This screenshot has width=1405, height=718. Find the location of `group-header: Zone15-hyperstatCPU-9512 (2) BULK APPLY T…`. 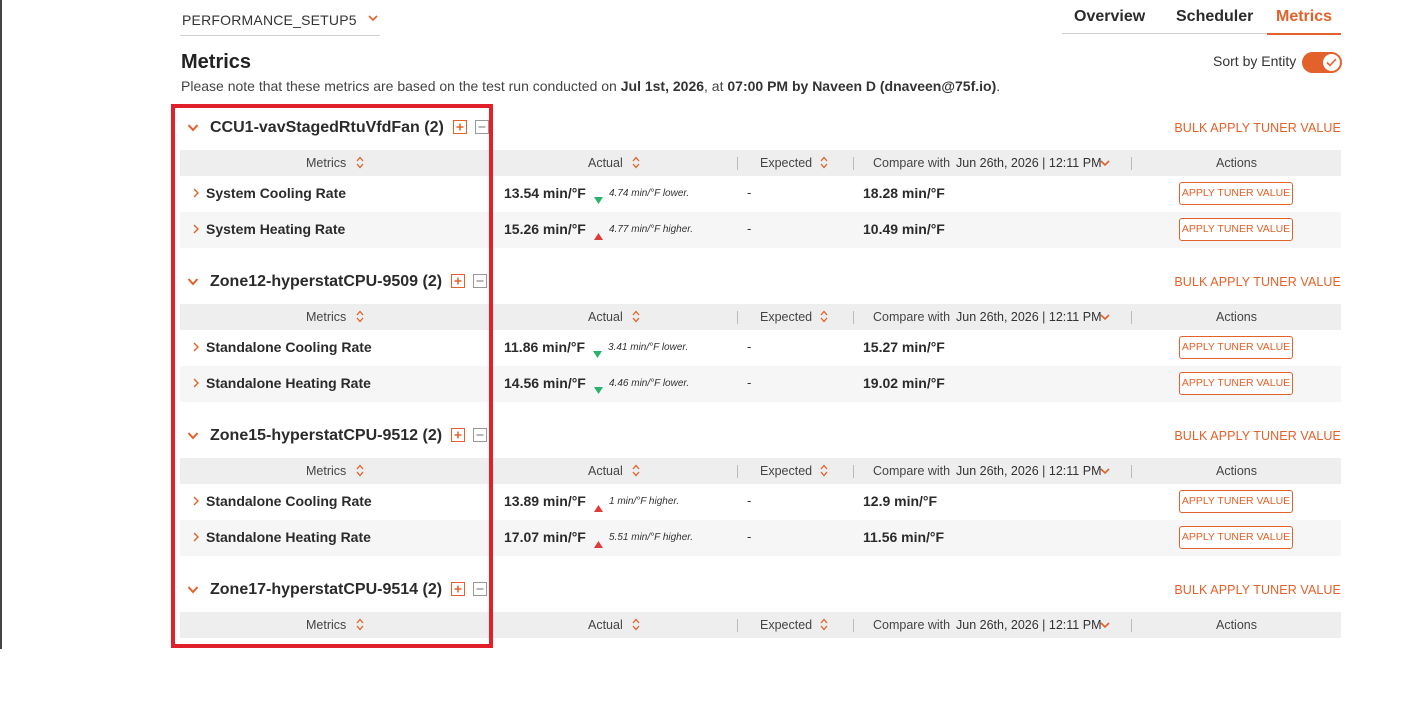

group-header: Zone15-hyperstatCPU-9512 (2) BULK APPLY T… is located at coordinates (760, 437).